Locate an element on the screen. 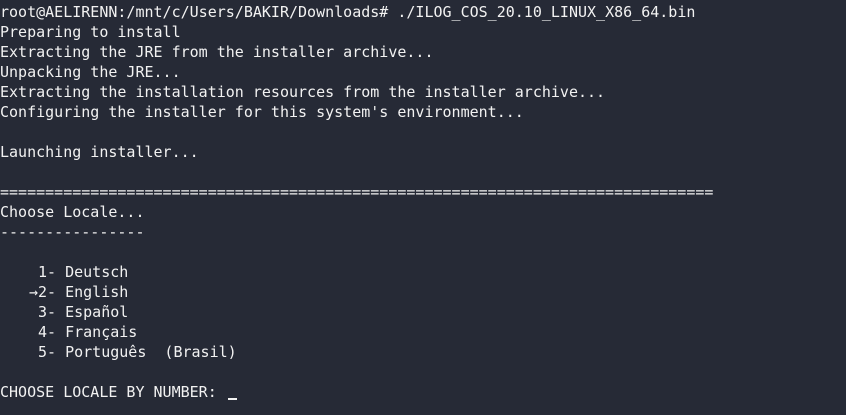 The height and width of the screenshot is (415, 846). locale-option-deutsch: 1- Deutsch is located at coordinates (423, 272).